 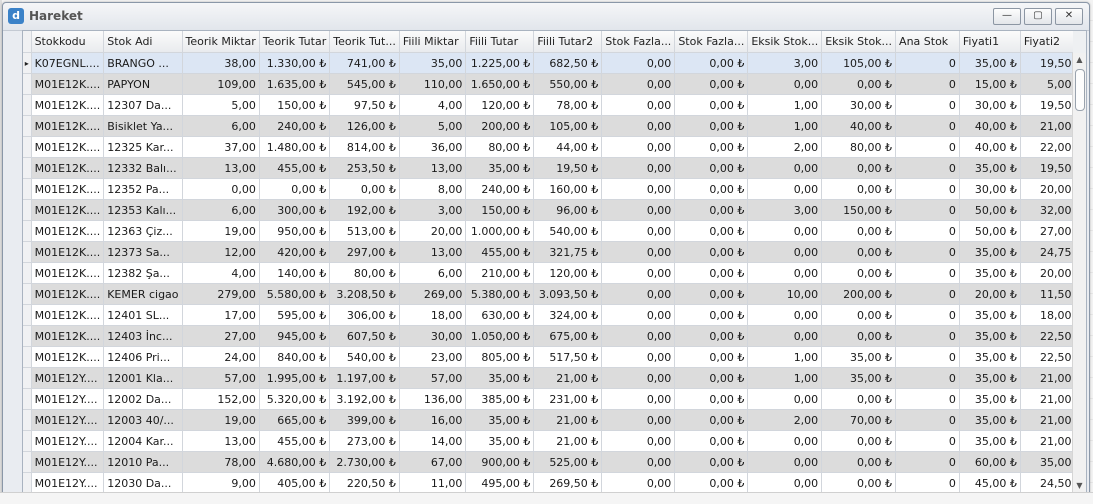 I want to click on column-header: Teorik Miktar, so click(x=221, y=42).